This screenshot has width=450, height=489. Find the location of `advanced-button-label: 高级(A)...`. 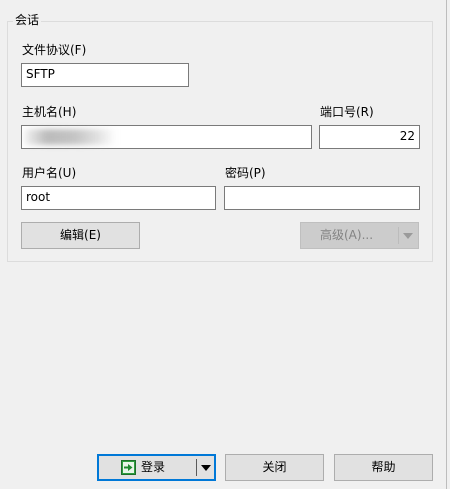

advanced-button-label: 高级(A)... is located at coordinates (347, 235).